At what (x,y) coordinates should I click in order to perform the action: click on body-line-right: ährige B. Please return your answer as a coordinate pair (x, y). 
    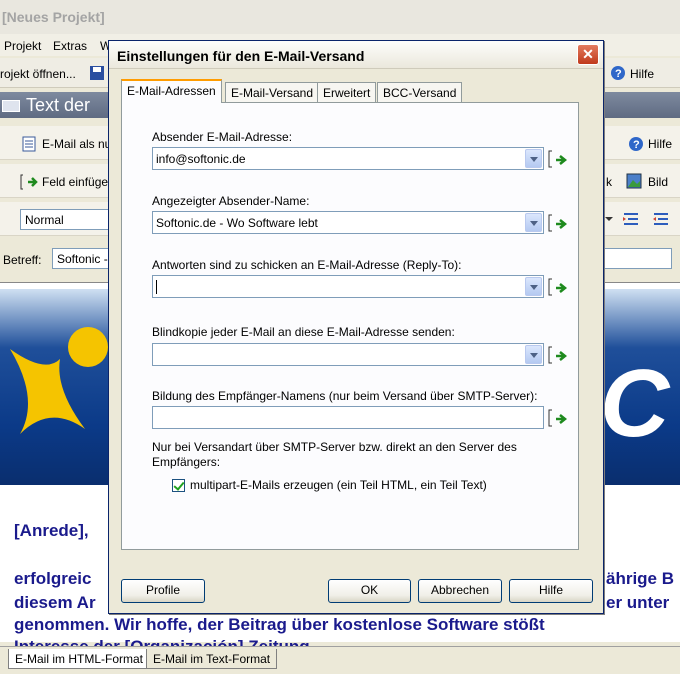
    Looking at the image, I should click on (640, 578).